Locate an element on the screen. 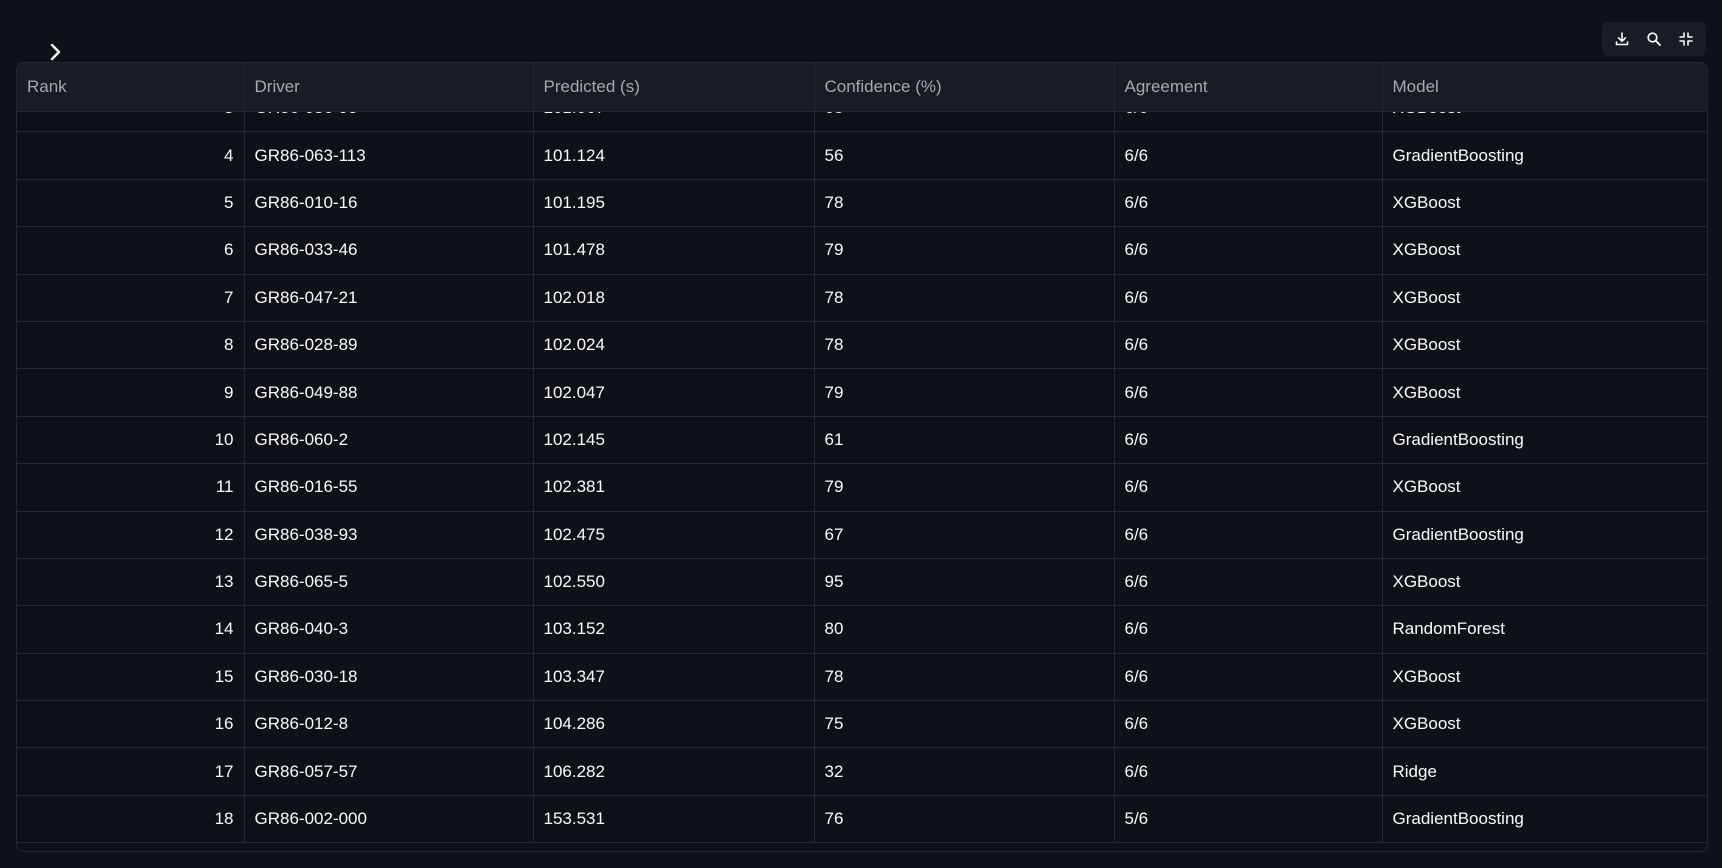 The width and height of the screenshot is (1722, 868). driver-cell: GR86-016-55 is located at coordinates (389, 487).